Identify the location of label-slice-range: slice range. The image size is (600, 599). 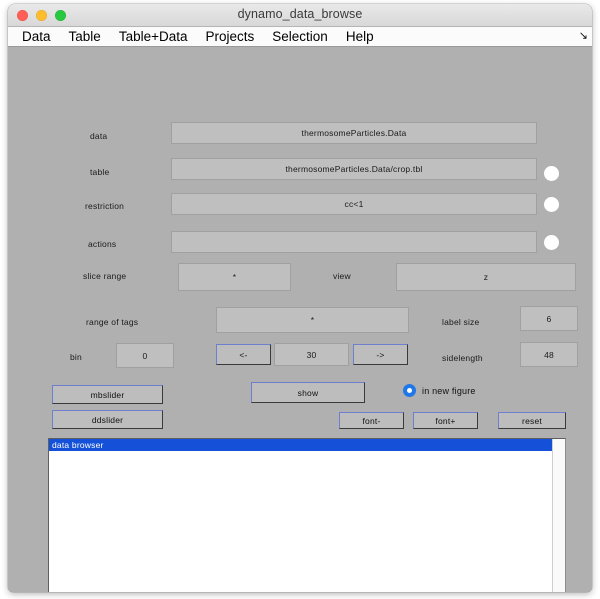
(105, 276).